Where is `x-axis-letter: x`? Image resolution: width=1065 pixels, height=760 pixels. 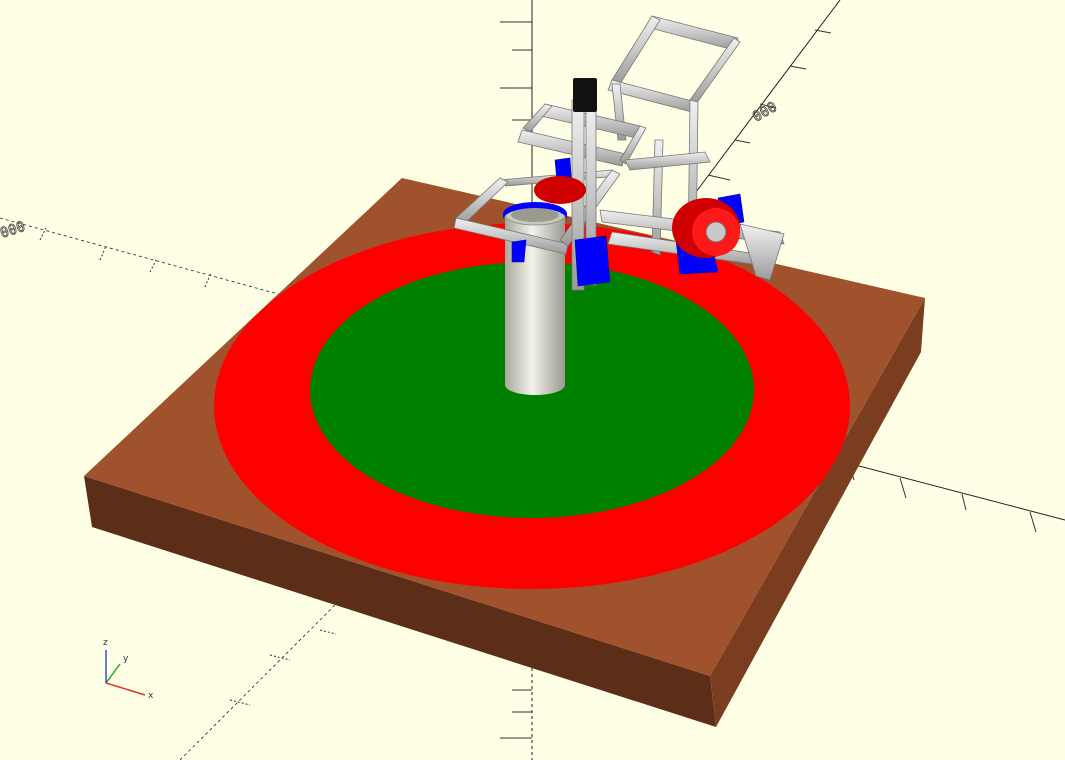 x-axis-letter: x is located at coordinates (151, 696).